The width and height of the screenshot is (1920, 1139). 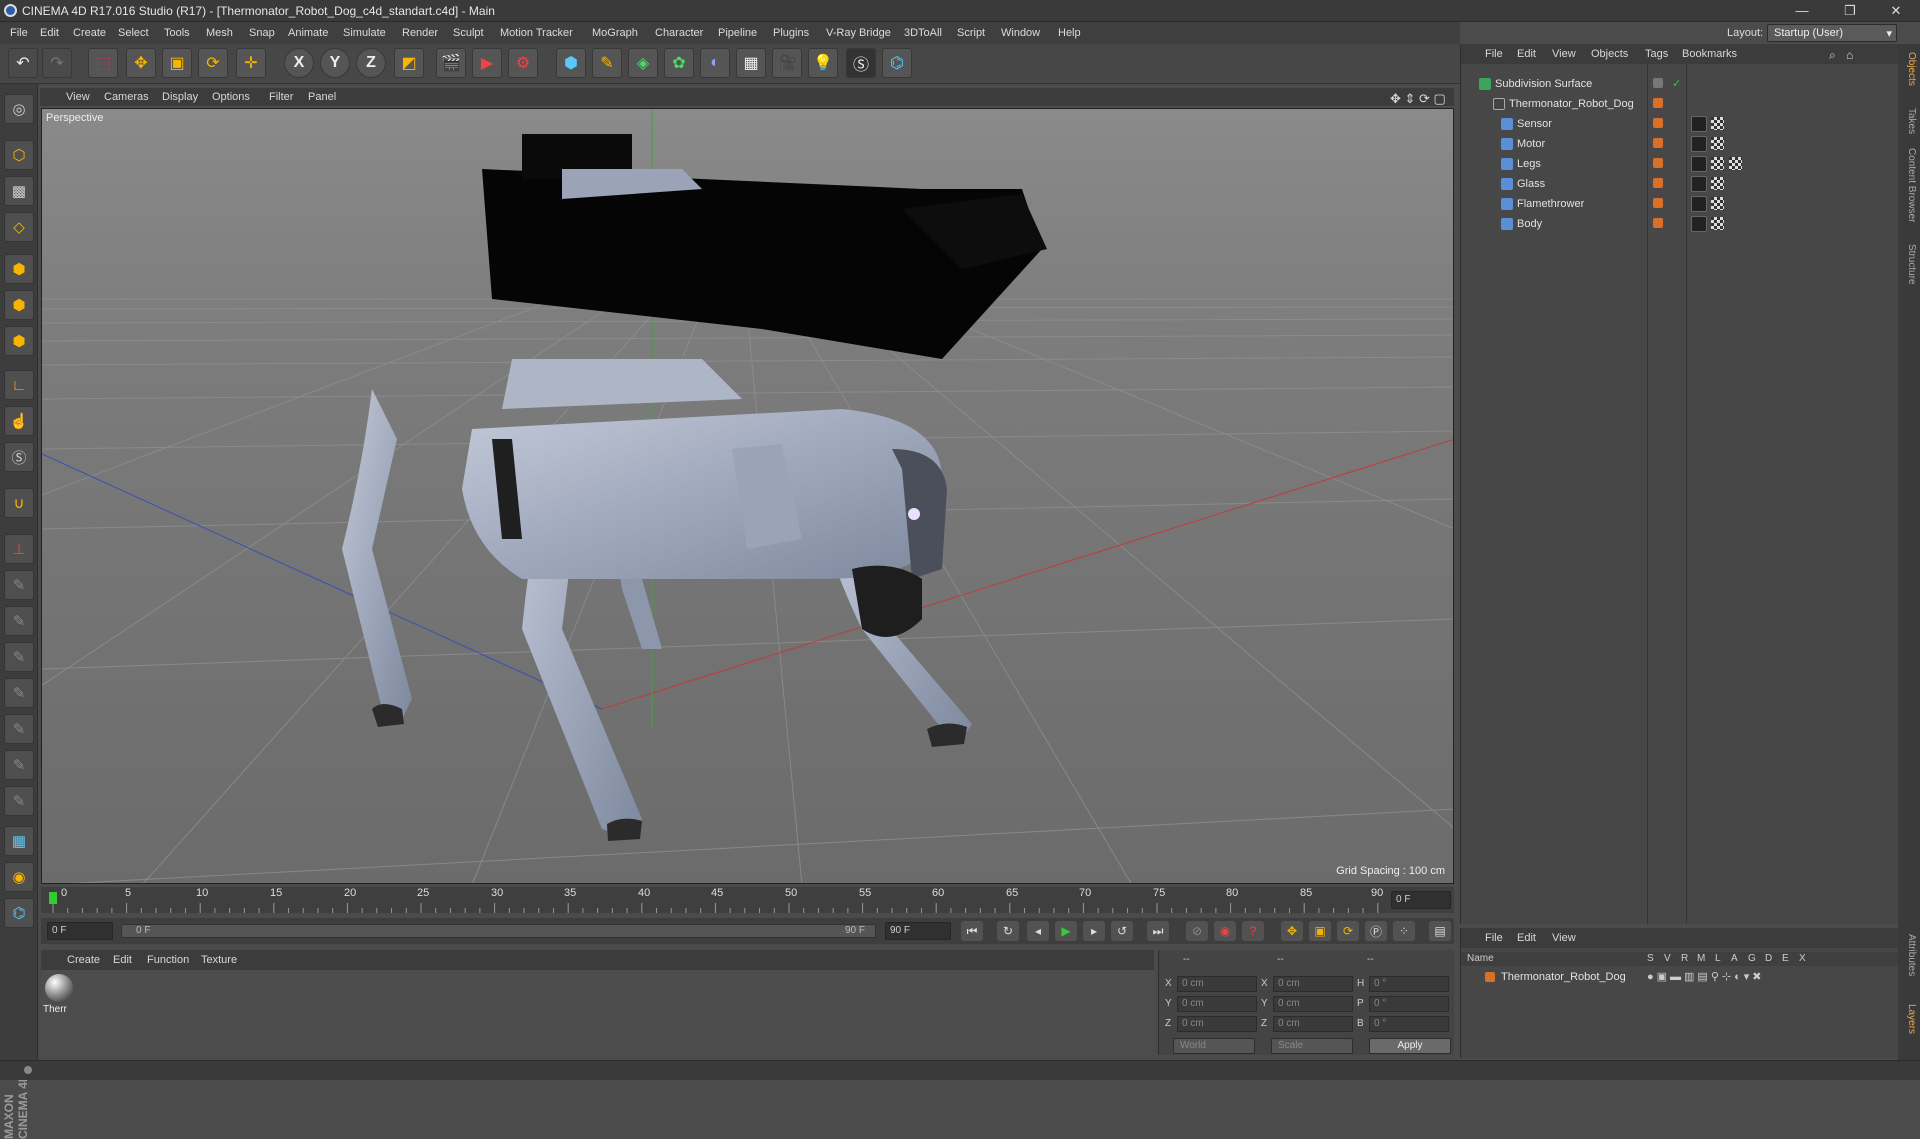 I want to click on autokey-icon: ?, so click(x=1253, y=931).